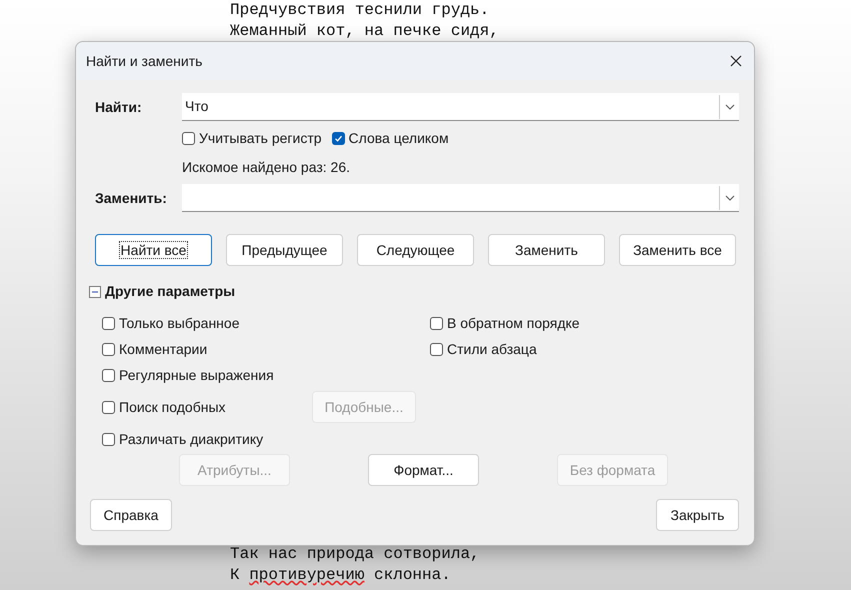  What do you see at coordinates (170, 291) in the screenshot?
I see `section-heading: Другие параметры` at bounding box center [170, 291].